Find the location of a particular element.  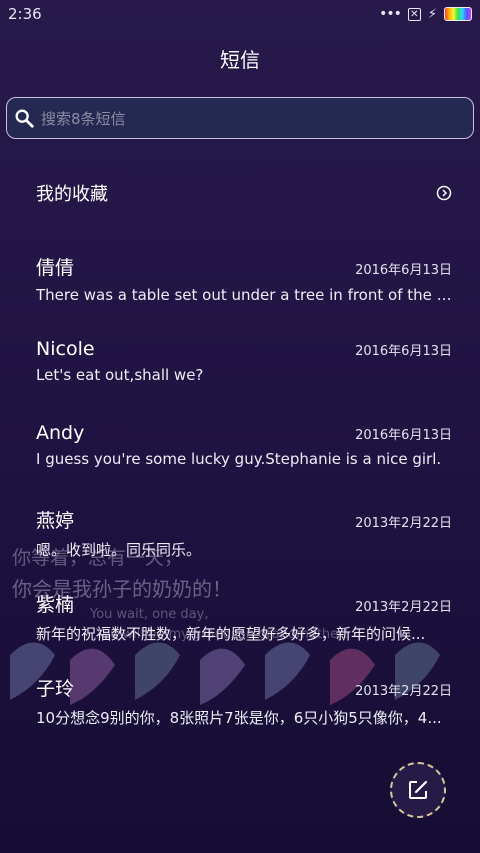

more-dots-icon: ••• is located at coordinates (390, 14).